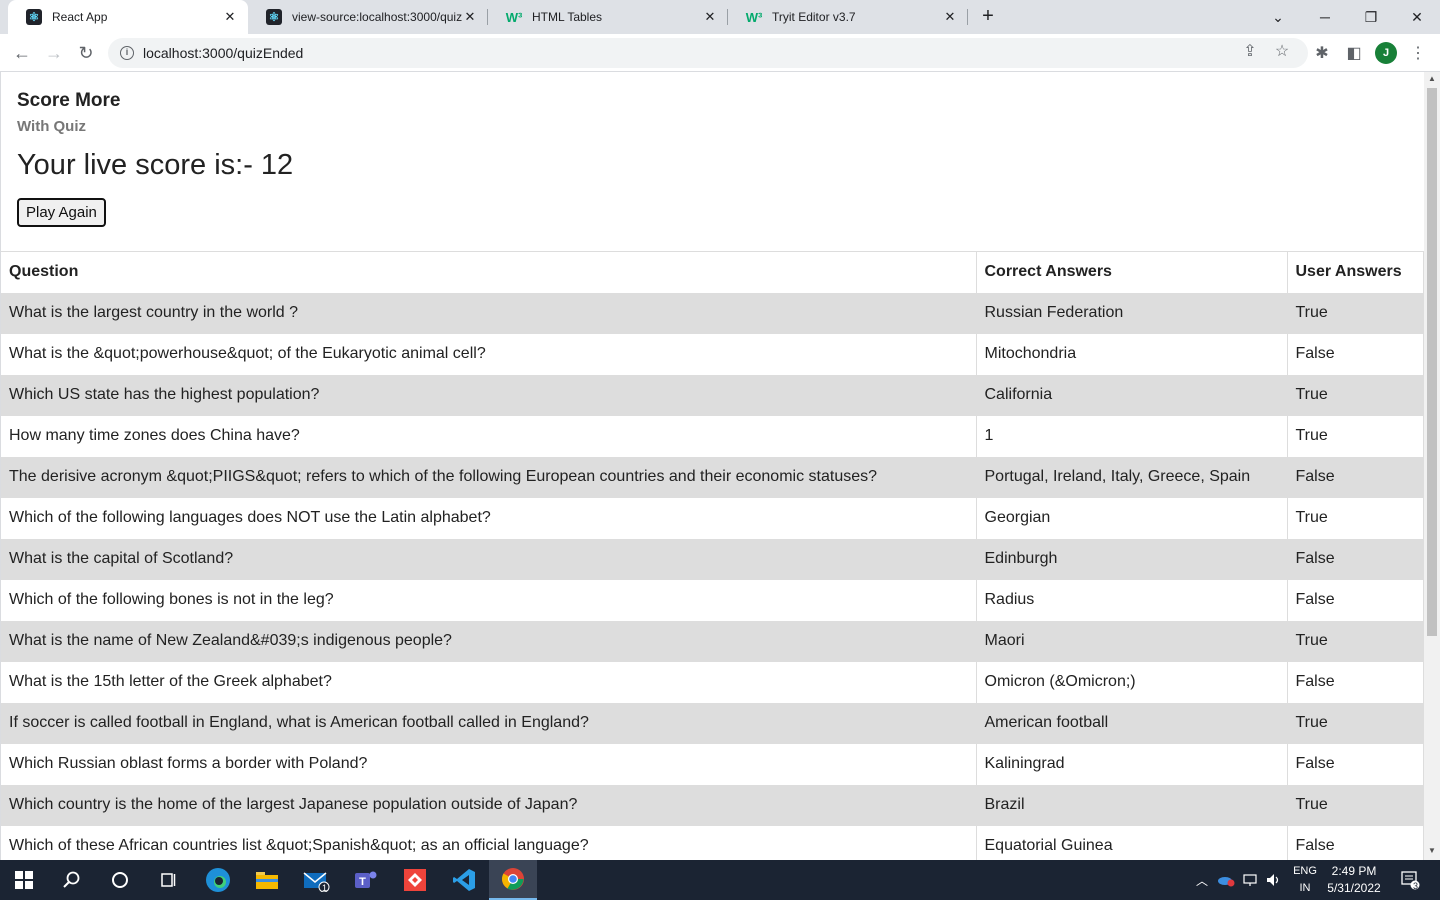 The width and height of the screenshot is (1440, 900). I want to click on correct-answer-cell: American football, so click(1132, 723).